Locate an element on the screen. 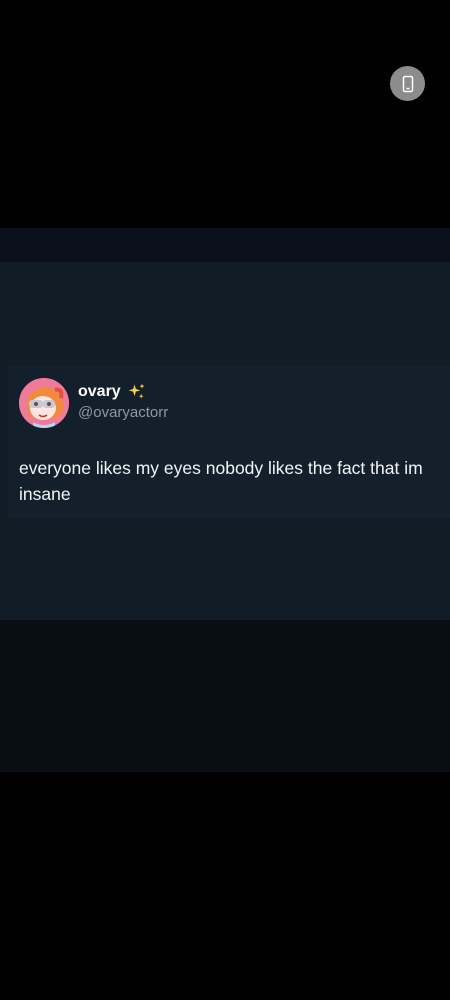  phone-rotate-icon is located at coordinates (407, 83).